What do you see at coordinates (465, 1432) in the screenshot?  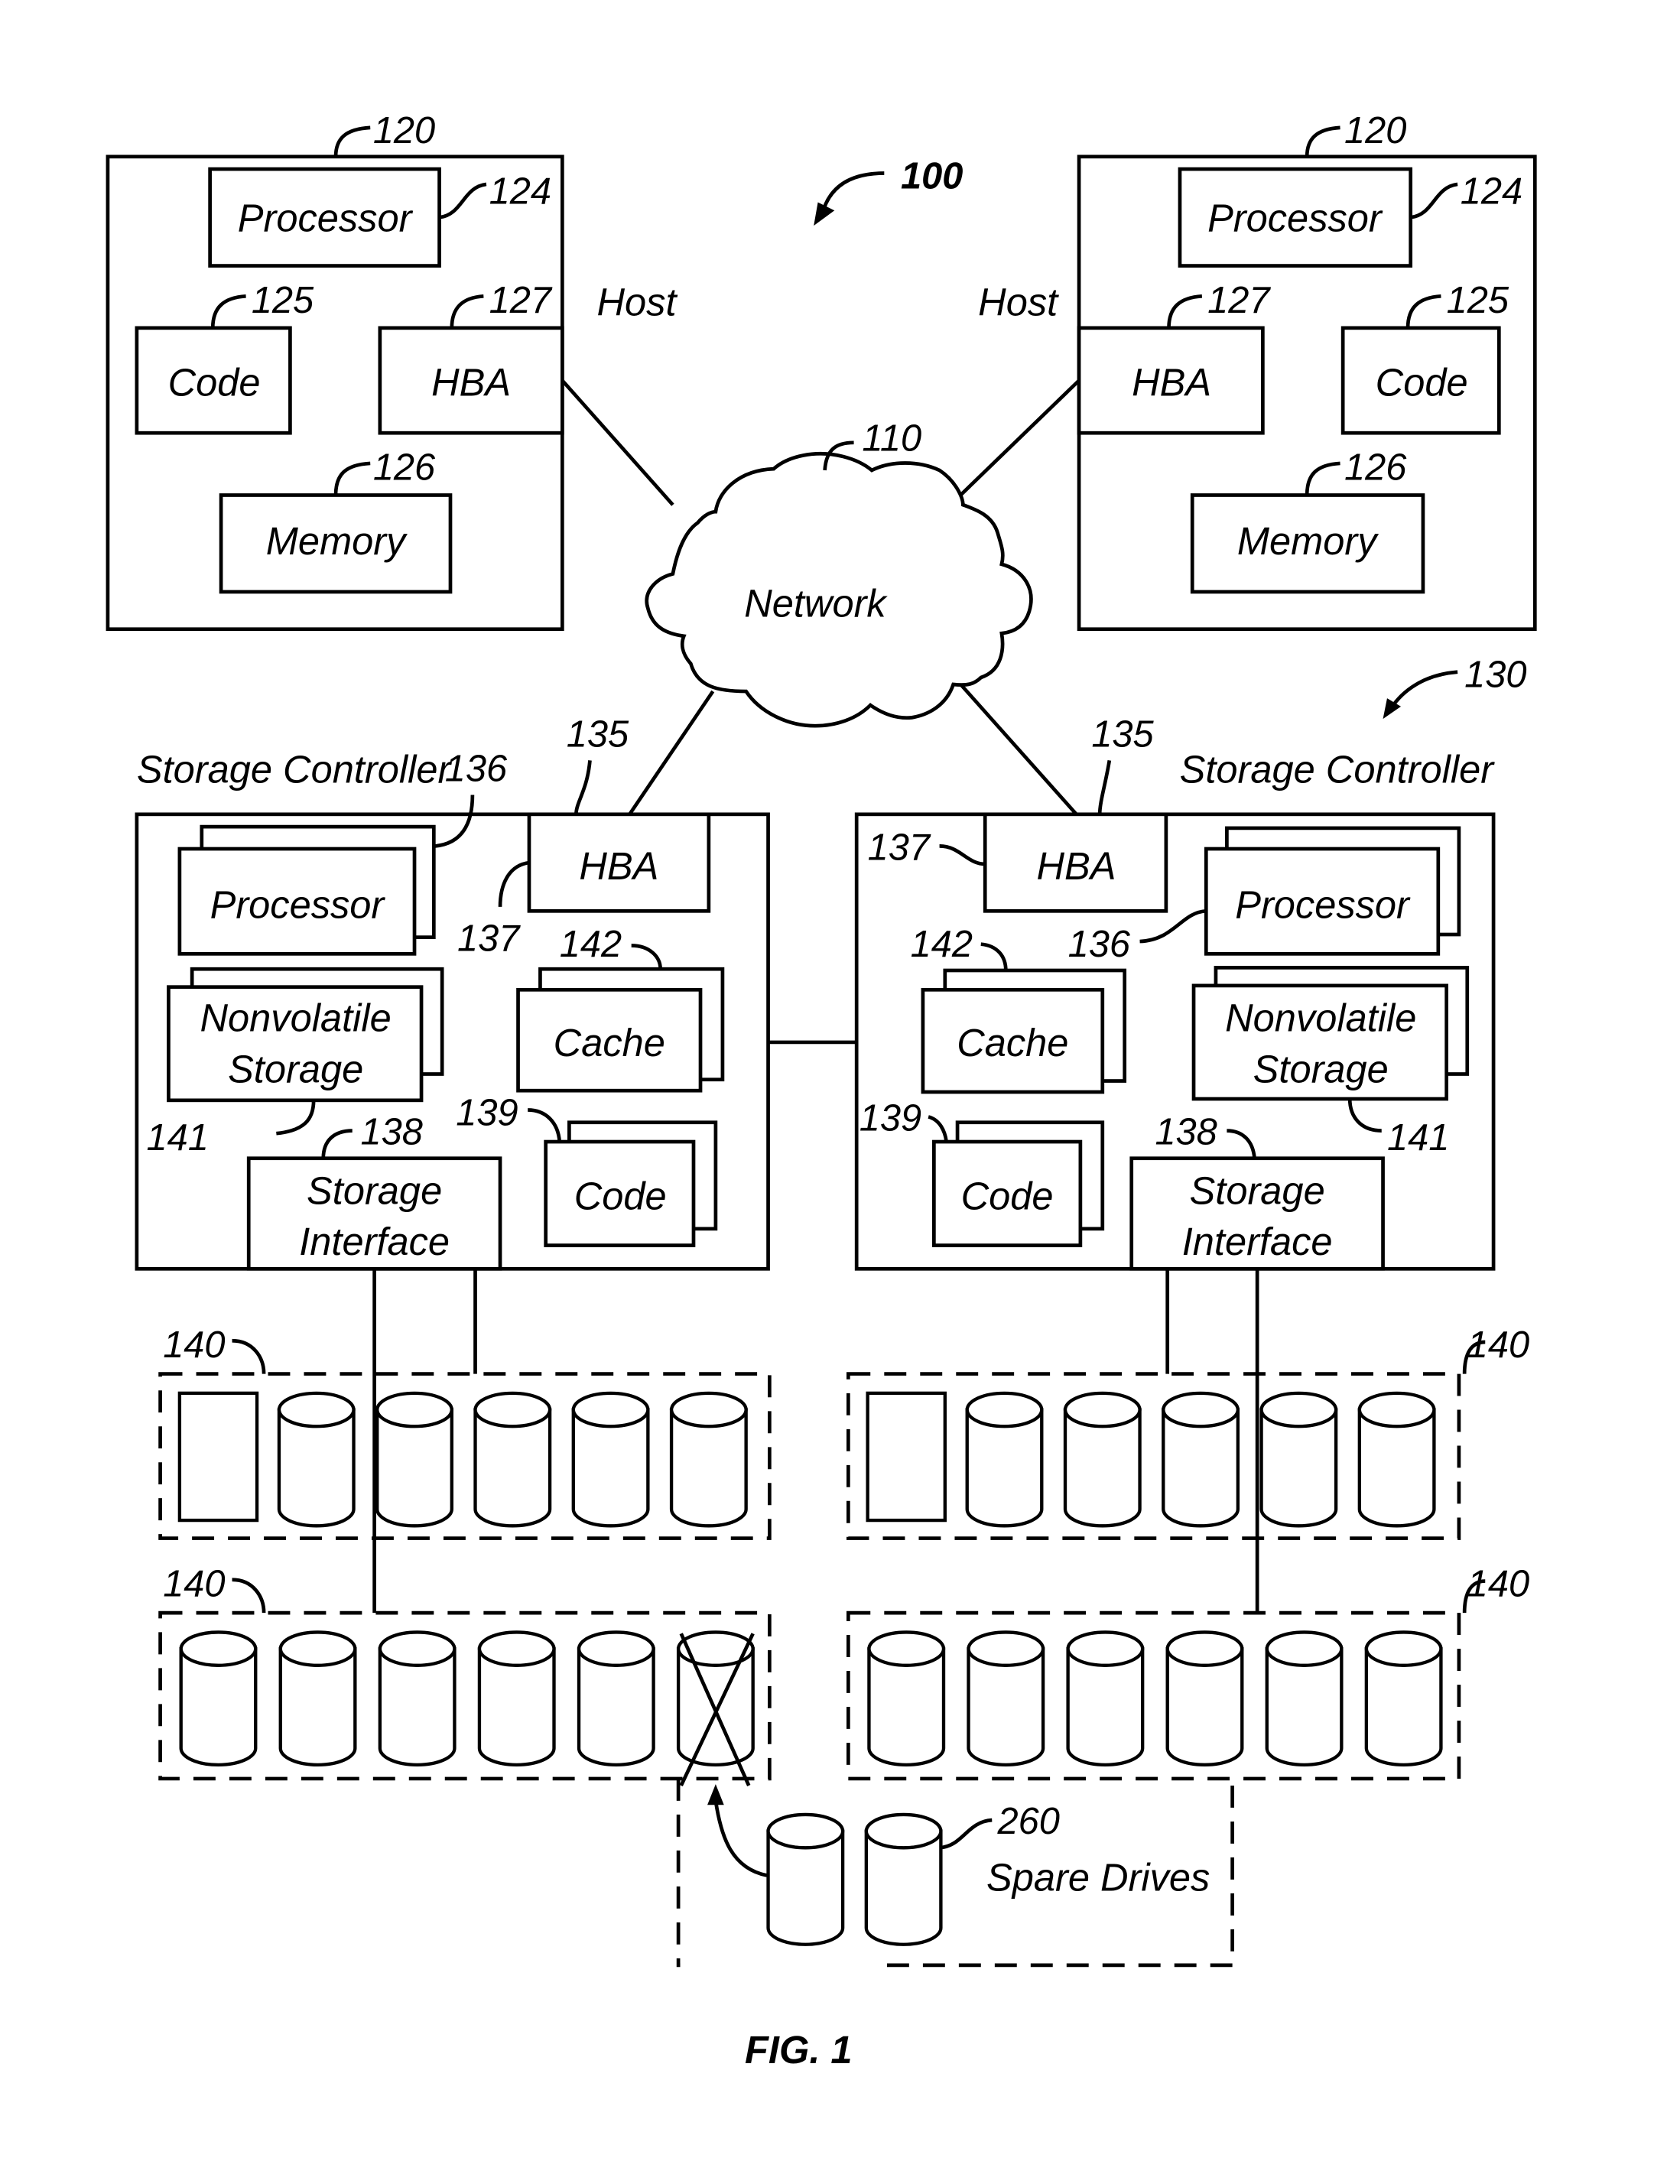 I see `enclosure-top-left: 140` at bounding box center [465, 1432].